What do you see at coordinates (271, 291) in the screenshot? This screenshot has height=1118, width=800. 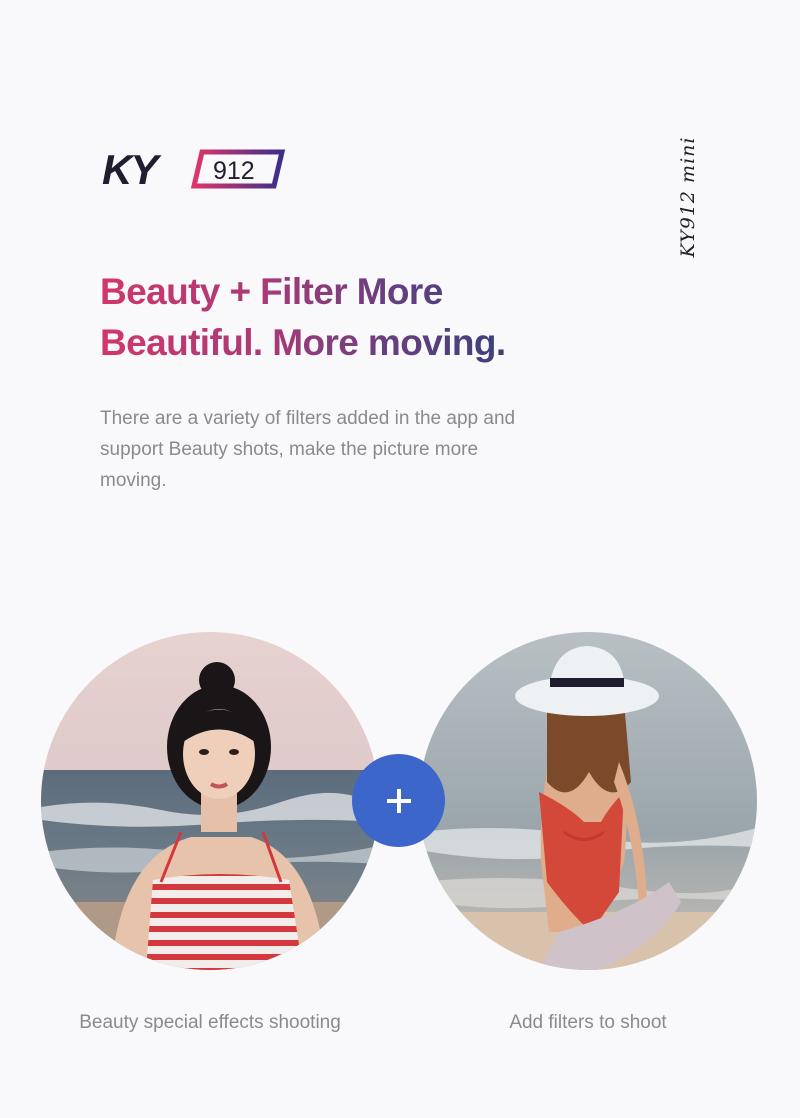 I see `headline-line-1: Beauty + Filter More` at bounding box center [271, 291].